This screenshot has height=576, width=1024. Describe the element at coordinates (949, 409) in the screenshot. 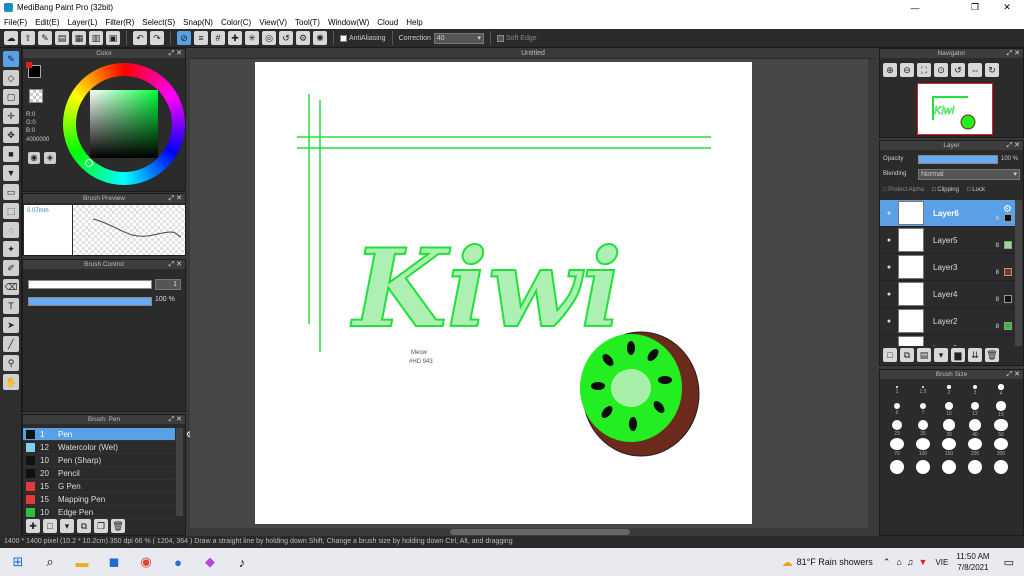

I see `brush-size-preset: 10` at that location.